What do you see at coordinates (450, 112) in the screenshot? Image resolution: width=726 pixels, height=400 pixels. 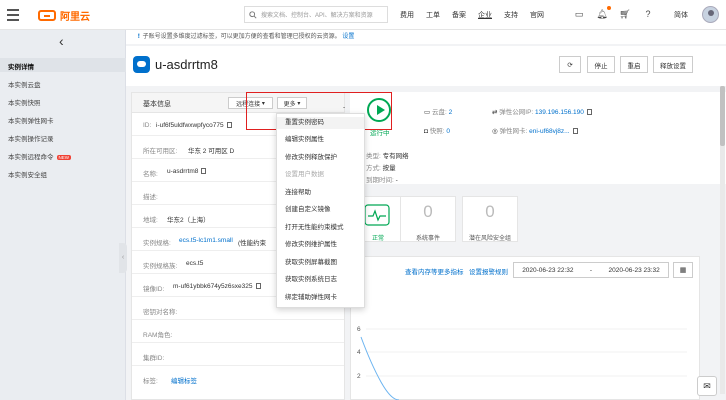 I see `disk-value: 2` at bounding box center [450, 112].